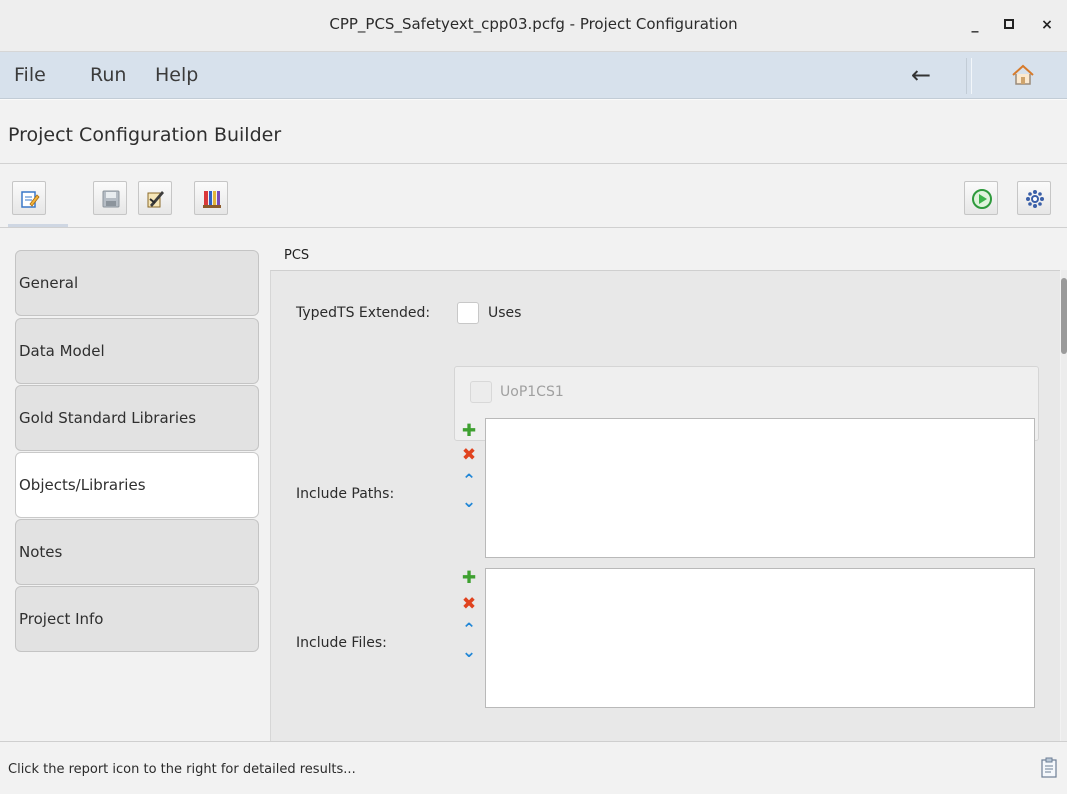 The width and height of the screenshot is (1067, 794). What do you see at coordinates (469, 431) in the screenshot?
I see `add-path-icon: ✚` at bounding box center [469, 431].